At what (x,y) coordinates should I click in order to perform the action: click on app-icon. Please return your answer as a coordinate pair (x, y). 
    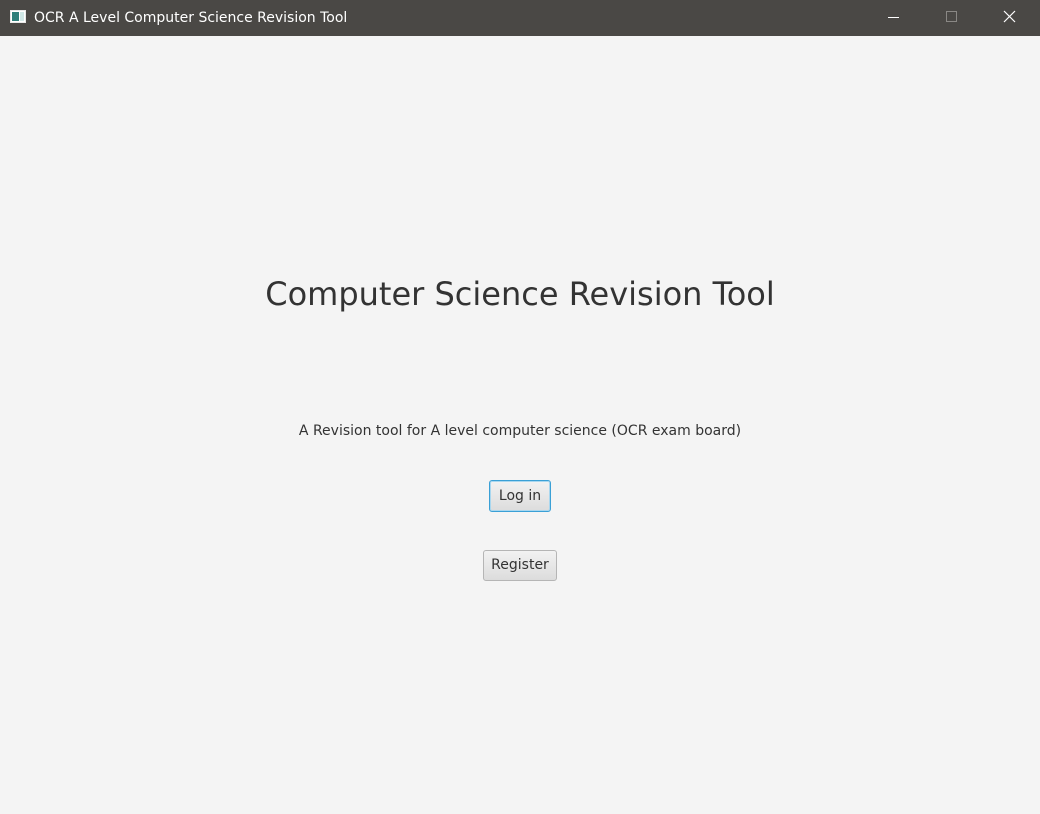
    Looking at the image, I should click on (18, 16).